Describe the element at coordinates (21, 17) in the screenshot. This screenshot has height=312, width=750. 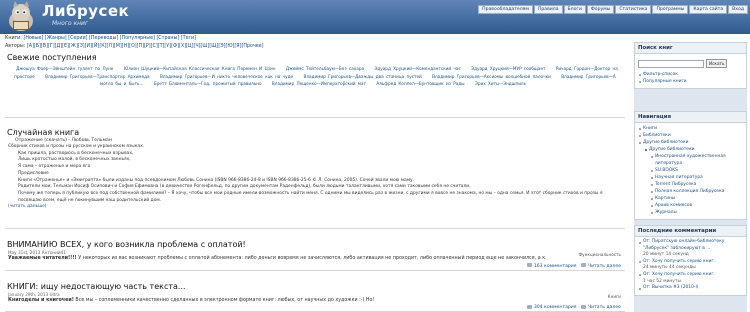
I see `logo-cat-icon` at that location.